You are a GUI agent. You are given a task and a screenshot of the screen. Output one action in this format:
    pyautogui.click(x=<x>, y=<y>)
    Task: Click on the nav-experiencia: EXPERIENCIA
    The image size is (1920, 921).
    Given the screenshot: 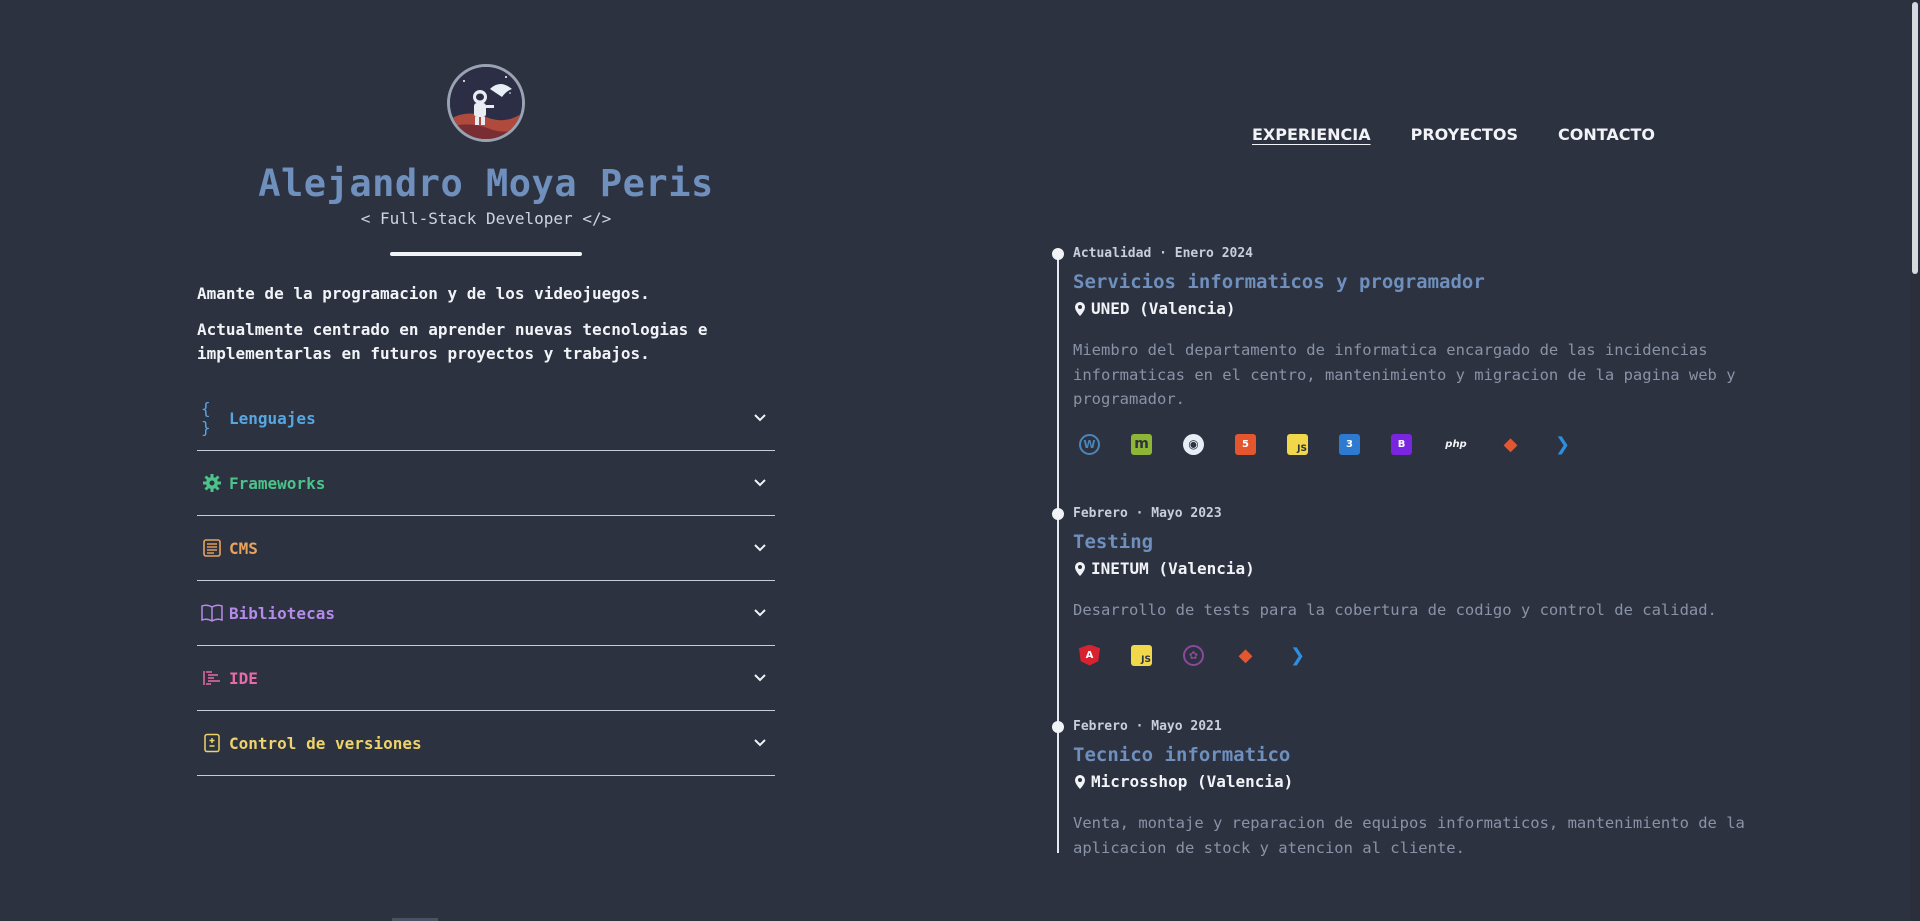 What is the action you would take?
    pyautogui.click(x=1311, y=134)
    